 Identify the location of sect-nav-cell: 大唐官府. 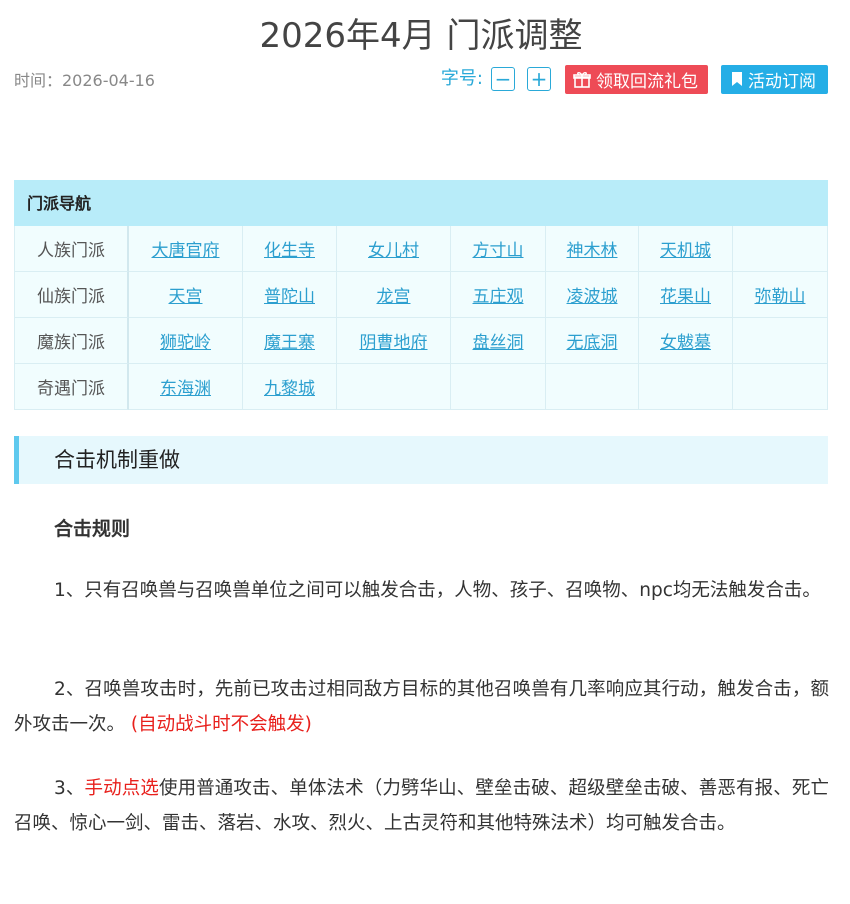
(186, 249).